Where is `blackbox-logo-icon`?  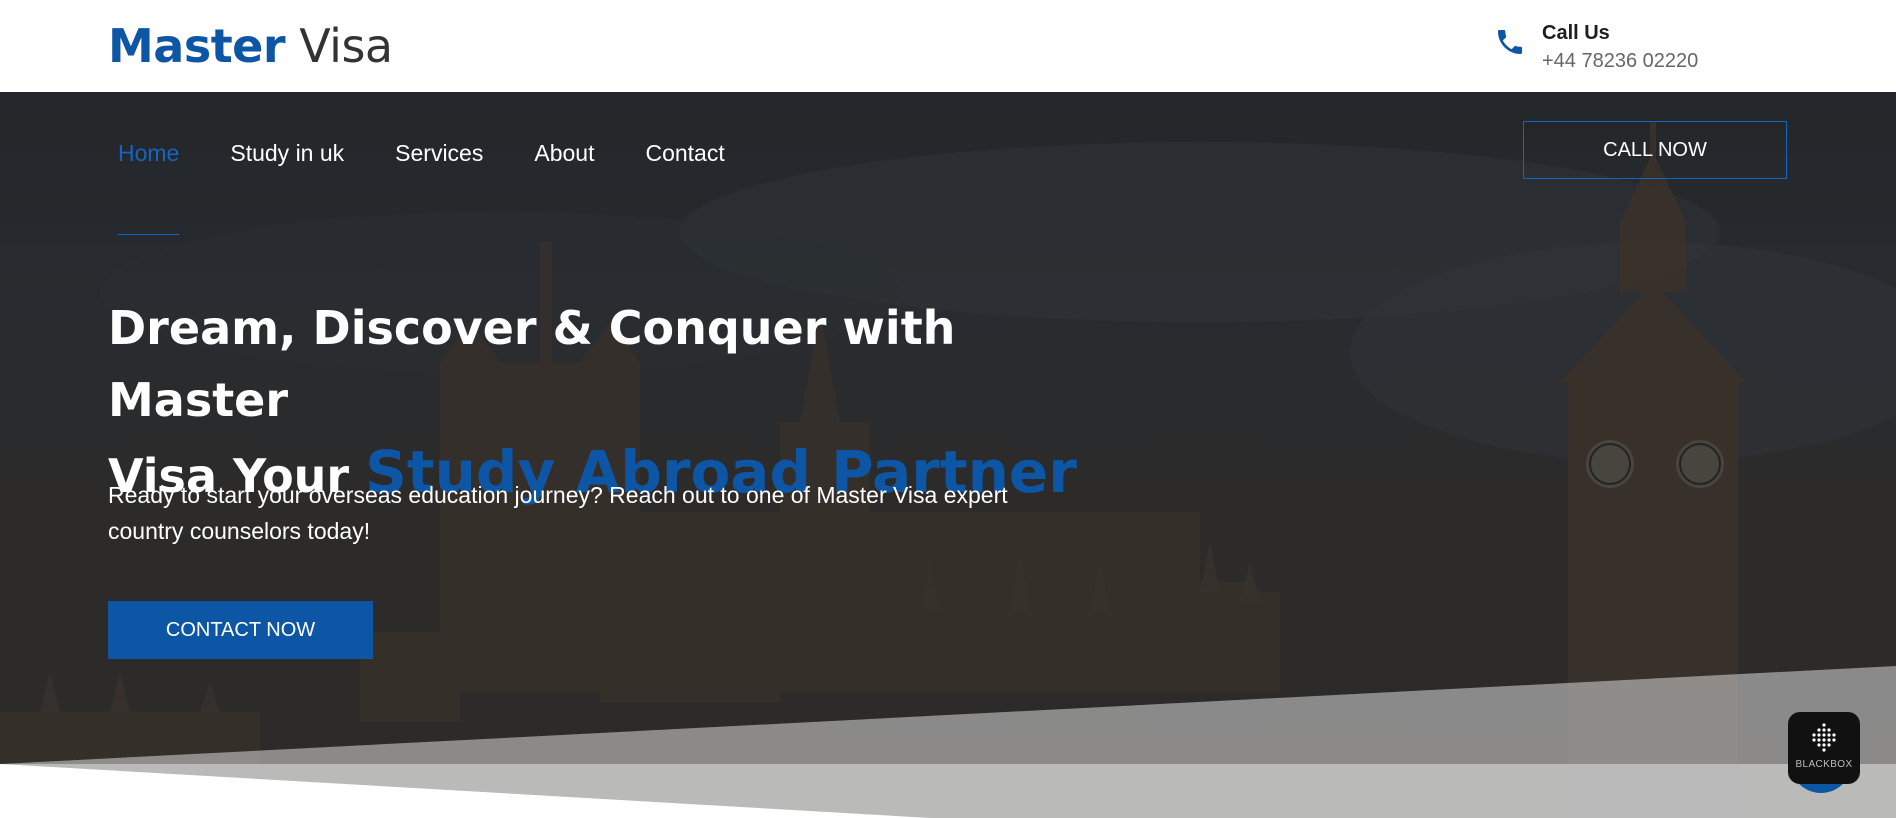
blackbox-logo-icon is located at coordinates (1824, 737).